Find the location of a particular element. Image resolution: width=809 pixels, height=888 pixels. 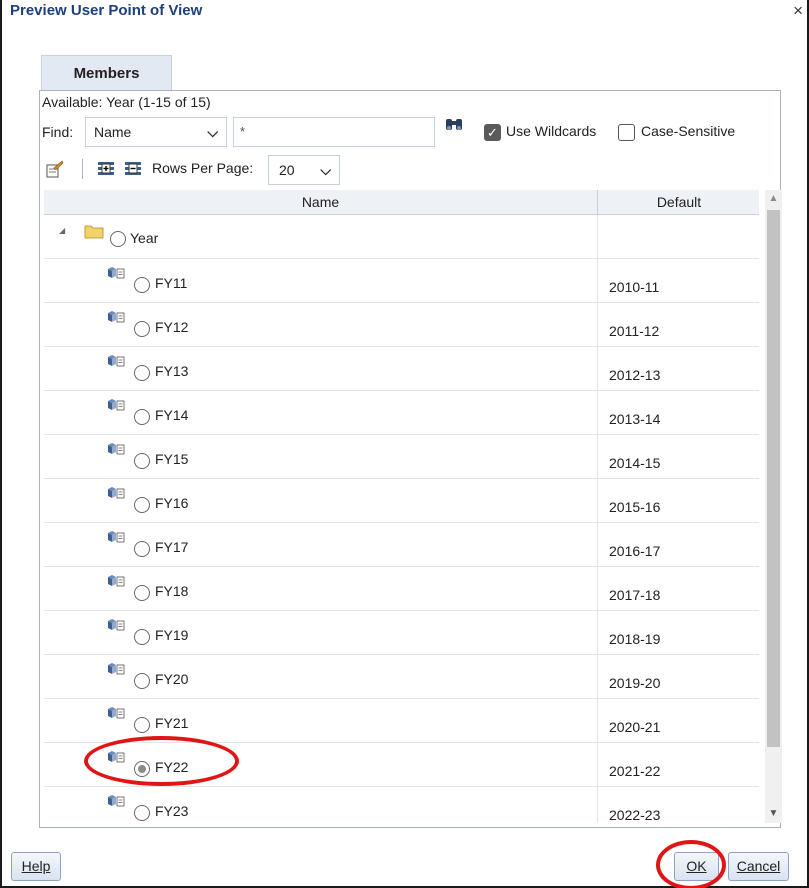

name-cell: FY20 is located at coordinates (321, 677).